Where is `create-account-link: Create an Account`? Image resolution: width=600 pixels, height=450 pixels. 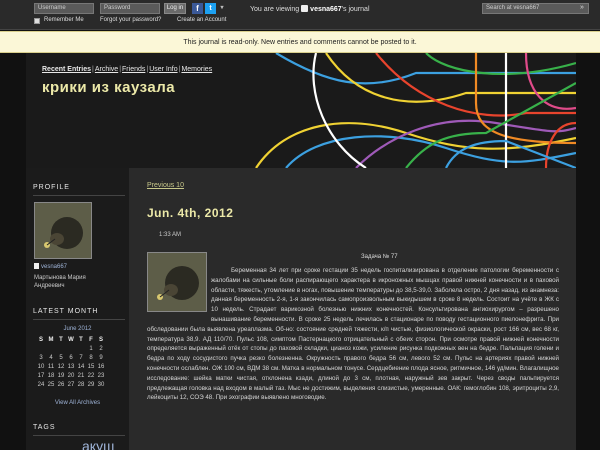 create-account-link: Create an Account is located at coordinates (201, 20).